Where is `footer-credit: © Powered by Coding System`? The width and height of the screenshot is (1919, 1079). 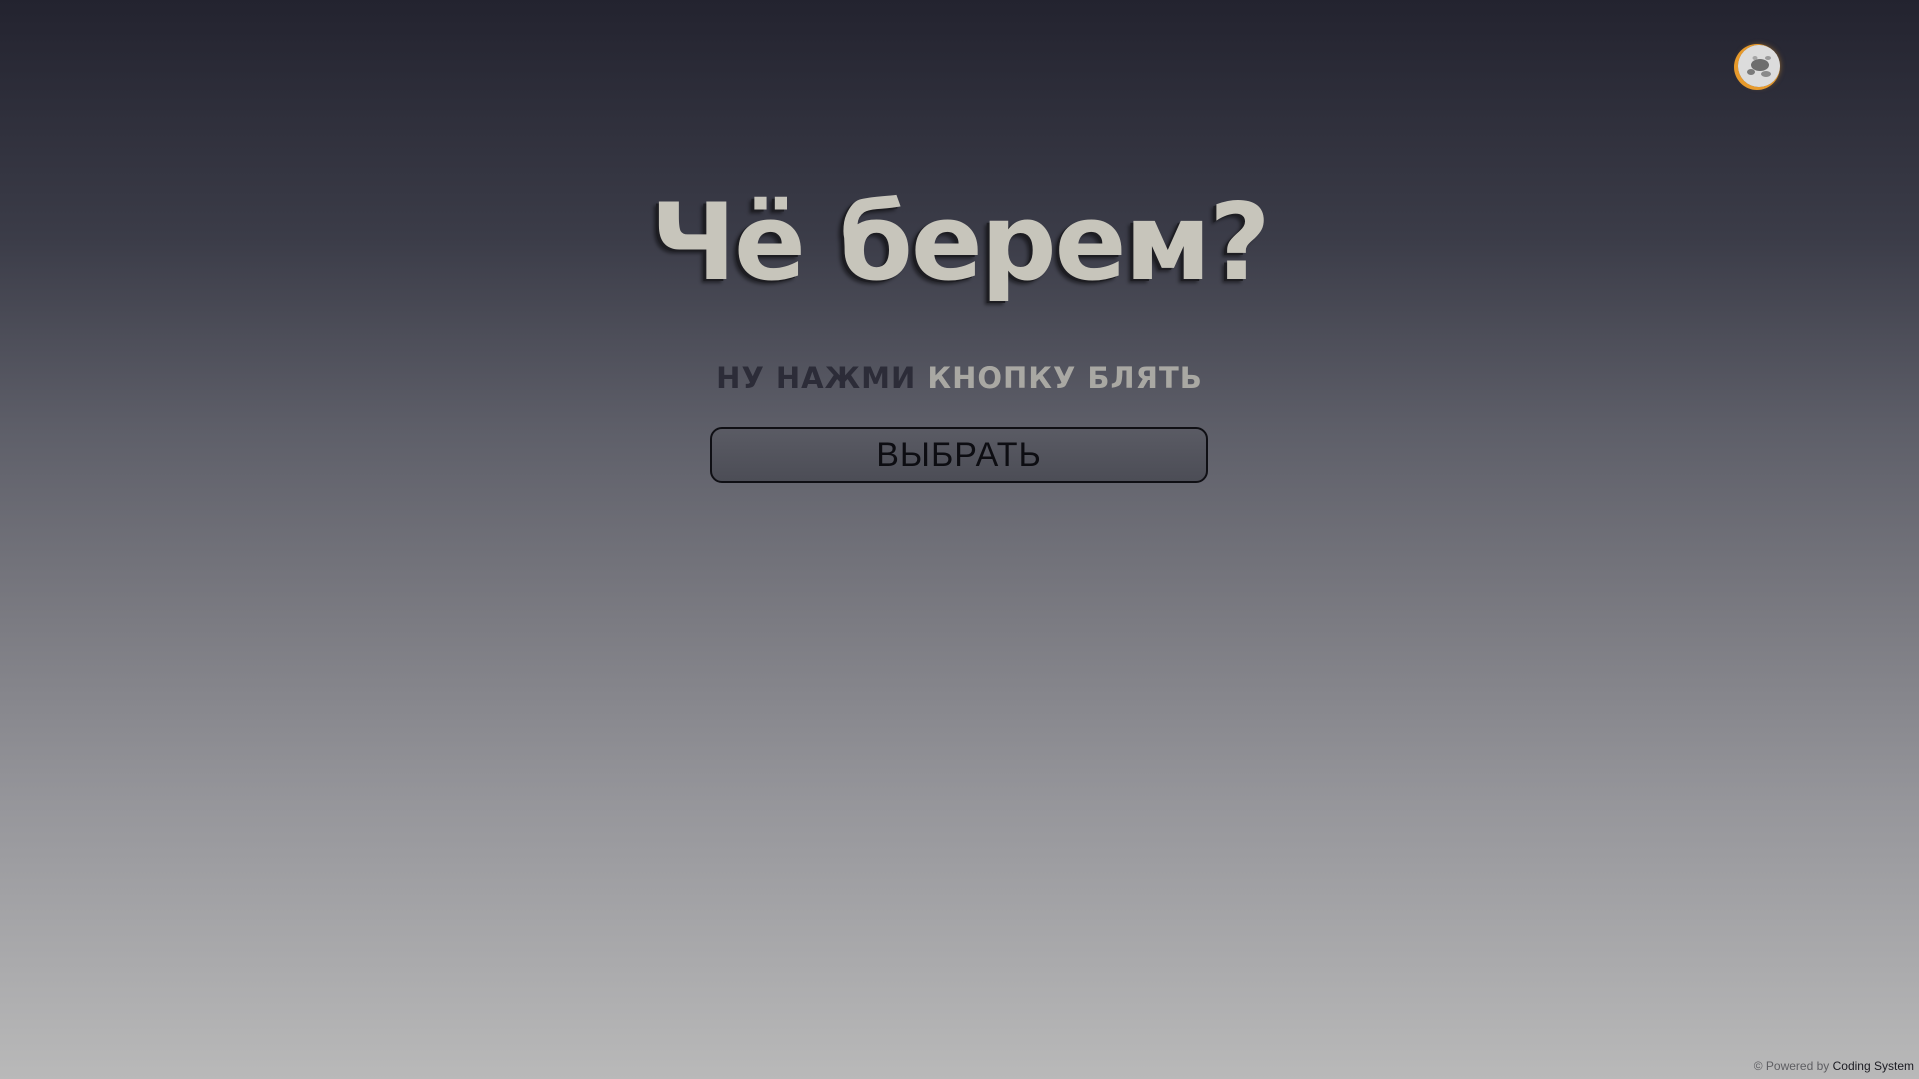
footer-credit: © Powered by Coding System is located at coordinates (1834, 1066).